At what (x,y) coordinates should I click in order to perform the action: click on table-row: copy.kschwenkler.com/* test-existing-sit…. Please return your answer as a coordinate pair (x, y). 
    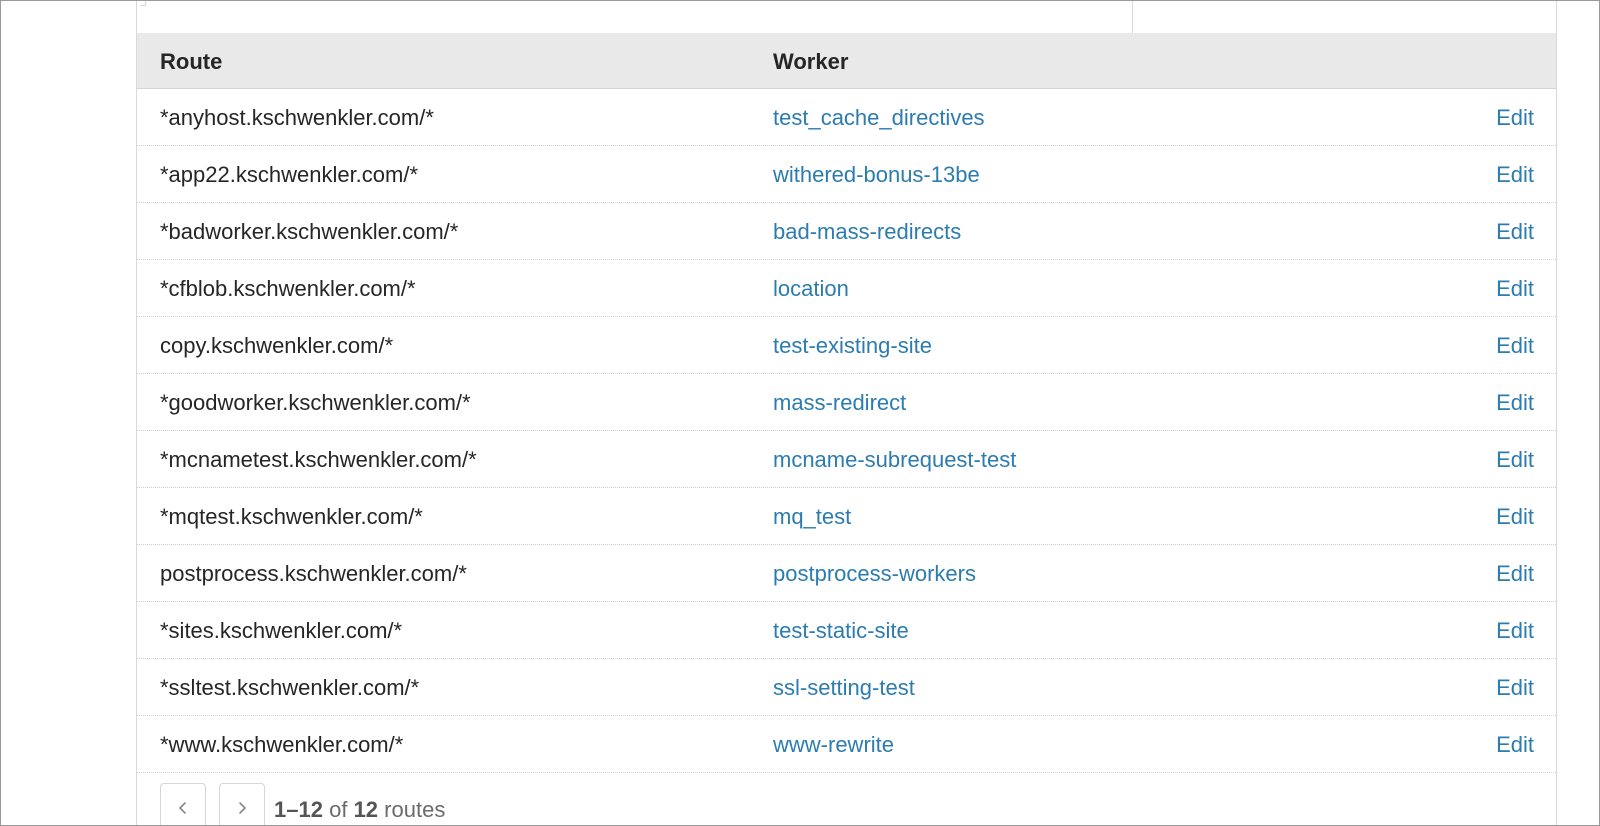
    Looking at the image, I should click on (846, 345).